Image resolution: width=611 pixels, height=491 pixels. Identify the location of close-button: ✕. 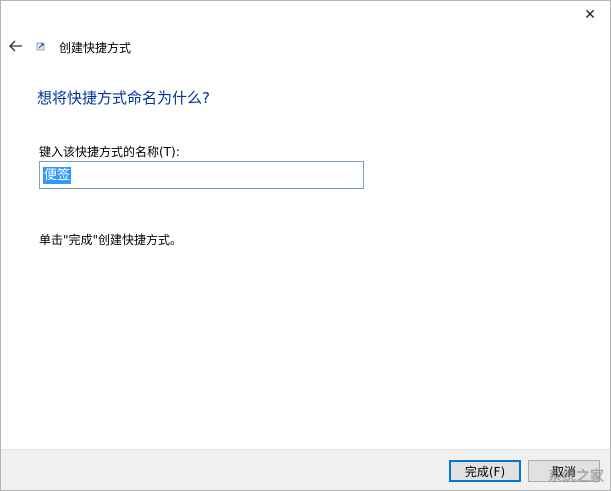
(590, 15).